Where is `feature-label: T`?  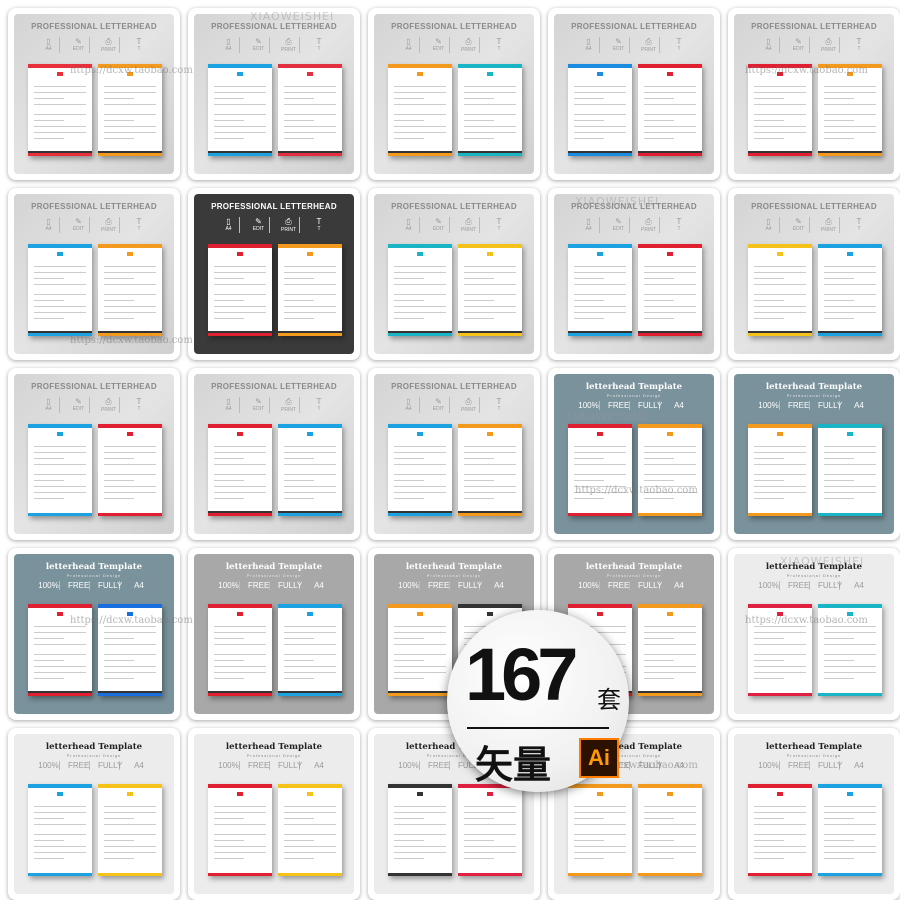
feature-label: T is located at coordinates (499, 229).